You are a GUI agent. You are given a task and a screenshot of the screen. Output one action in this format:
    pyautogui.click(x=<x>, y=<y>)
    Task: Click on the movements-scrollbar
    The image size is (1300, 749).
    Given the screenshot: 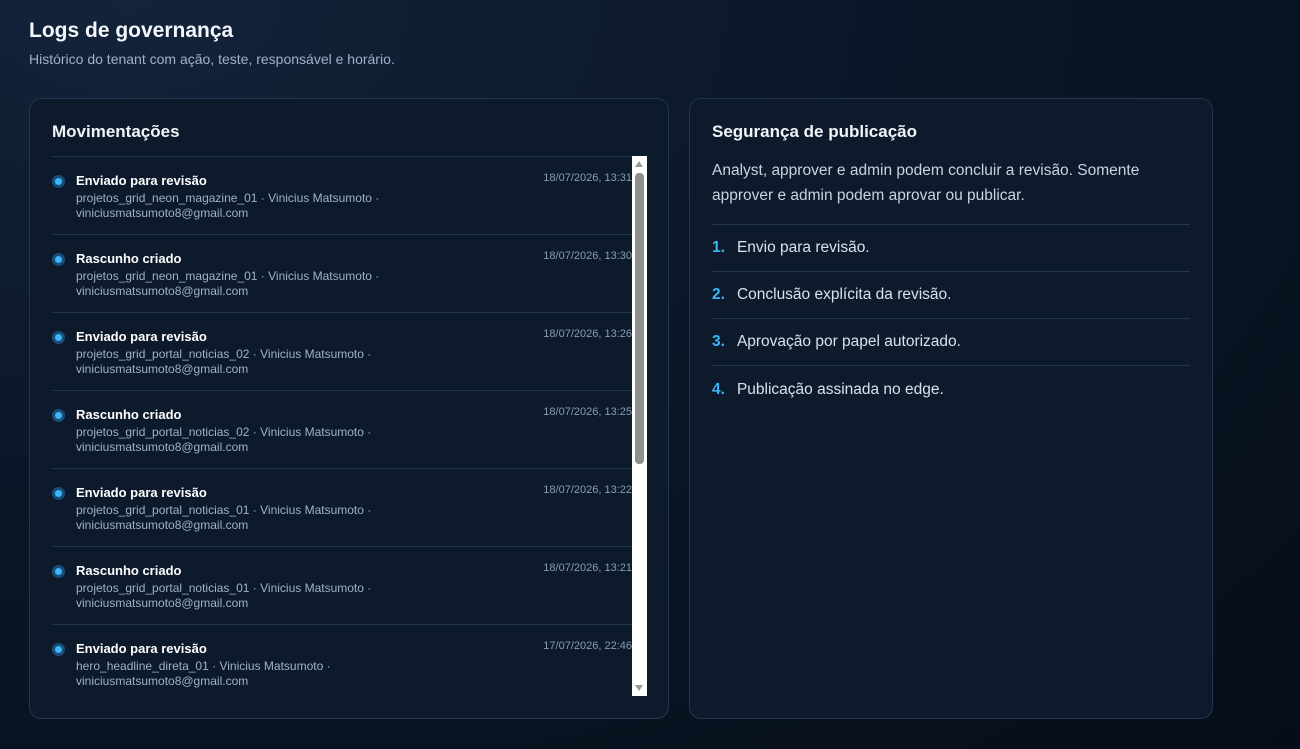 What is the action you would take?
    pyautogui.click(x=639, y=426)
    